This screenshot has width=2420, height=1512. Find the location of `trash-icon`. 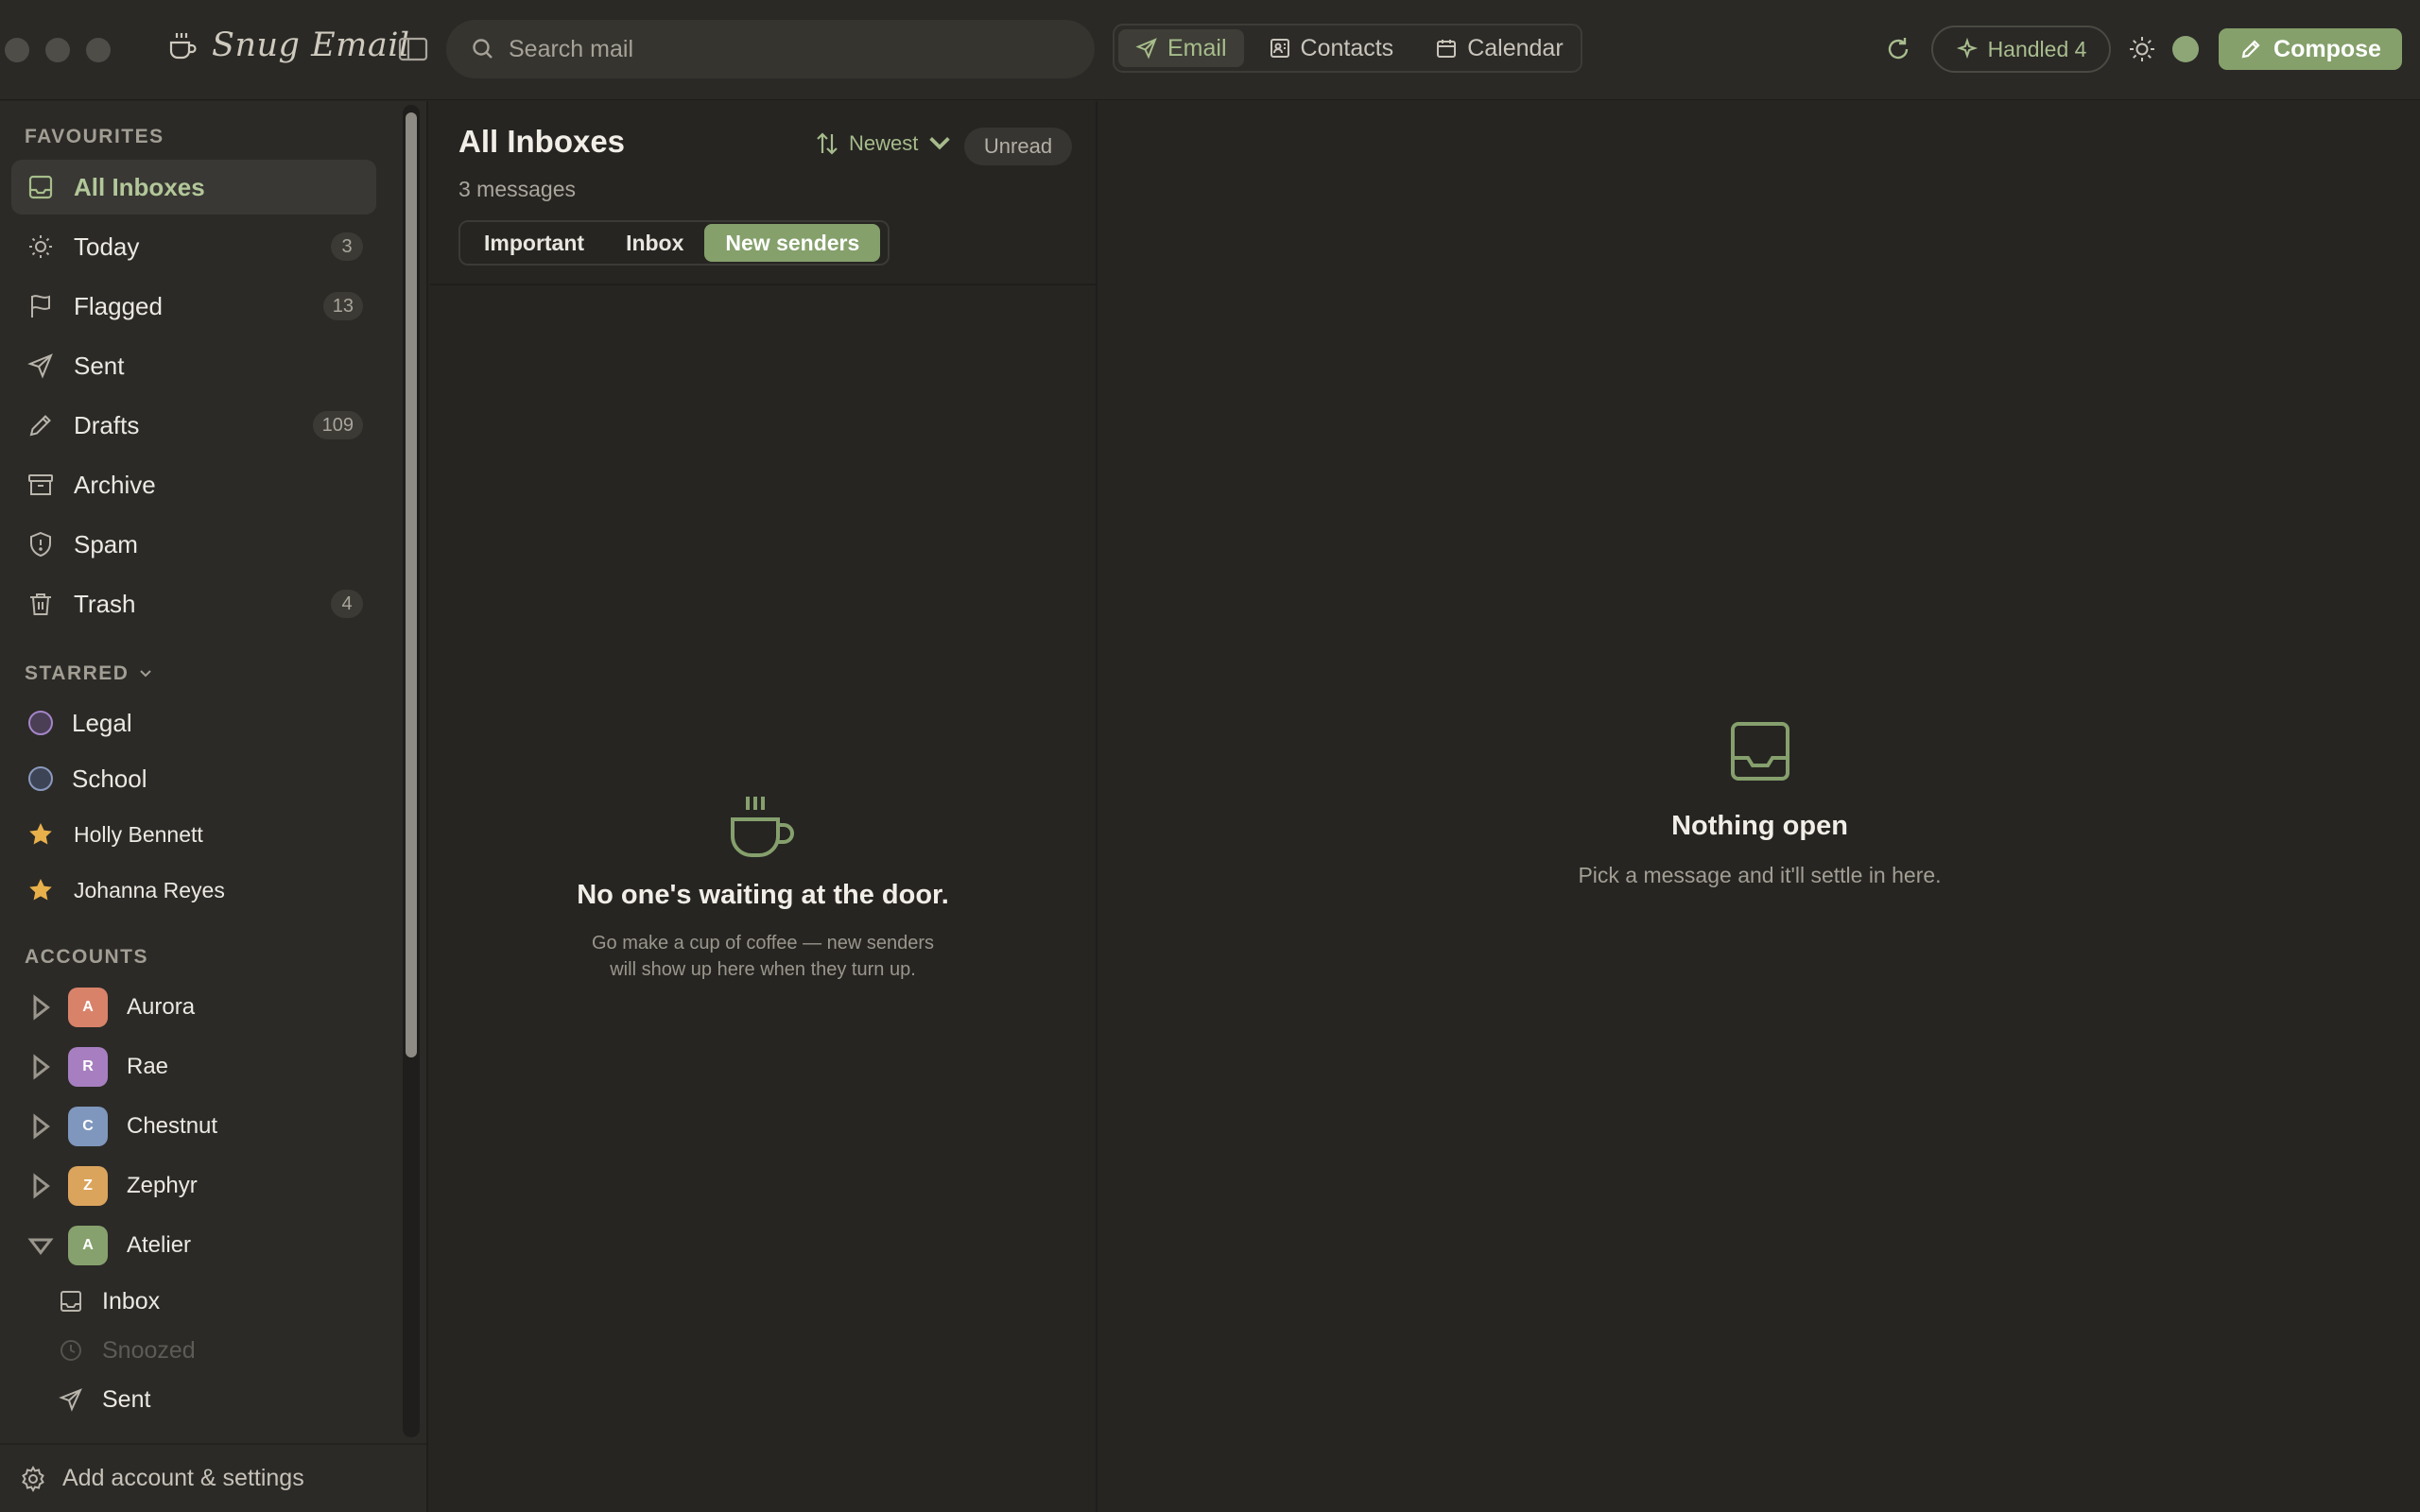

trash-icon is located at coordinates (40, 604).